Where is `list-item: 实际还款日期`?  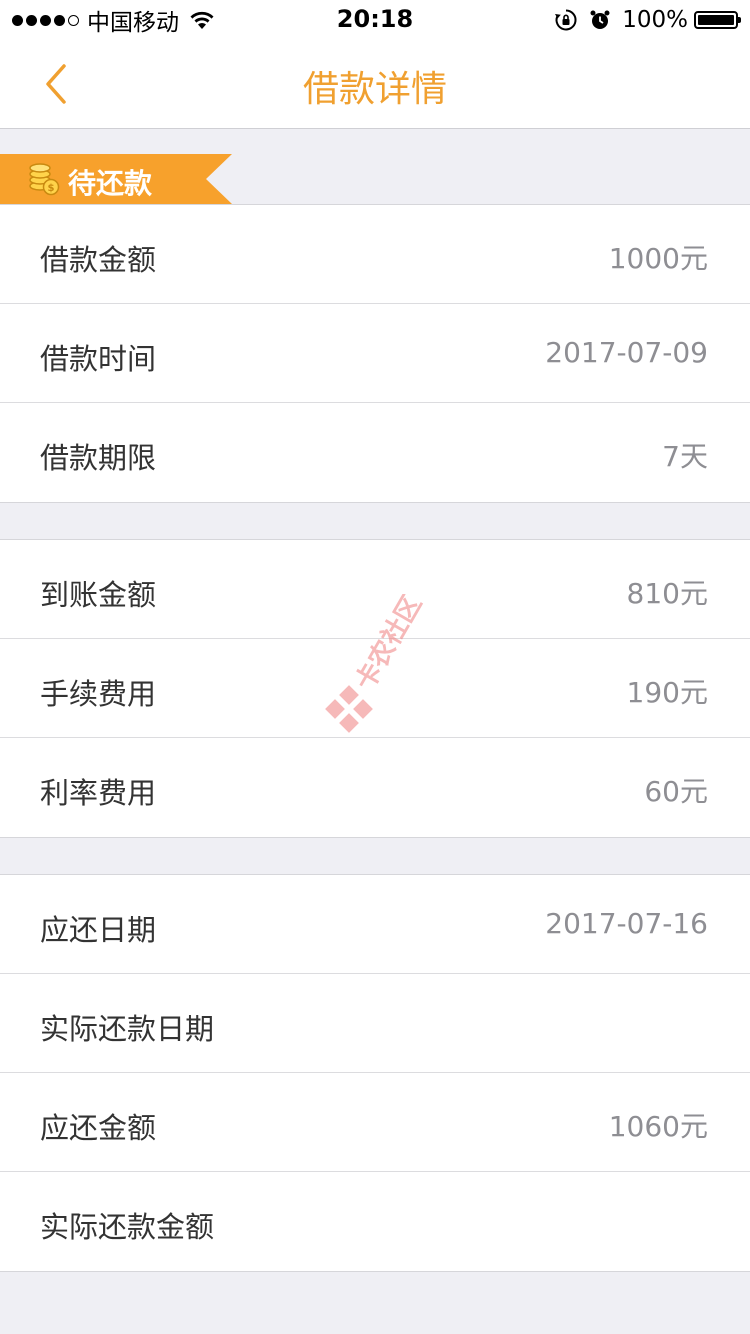
list-item: 实际还款日期 is located at coordinates (375, 1023).